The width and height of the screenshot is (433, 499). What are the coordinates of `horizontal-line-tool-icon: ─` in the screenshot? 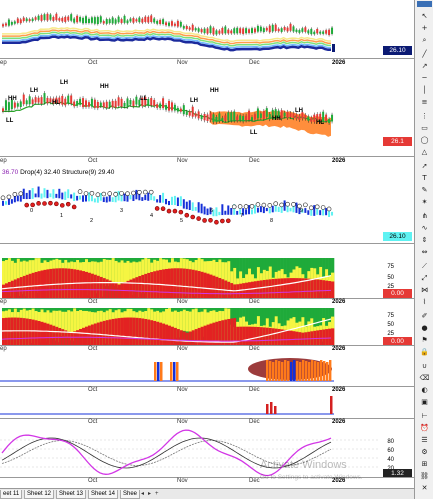 It's located at (424, 78).